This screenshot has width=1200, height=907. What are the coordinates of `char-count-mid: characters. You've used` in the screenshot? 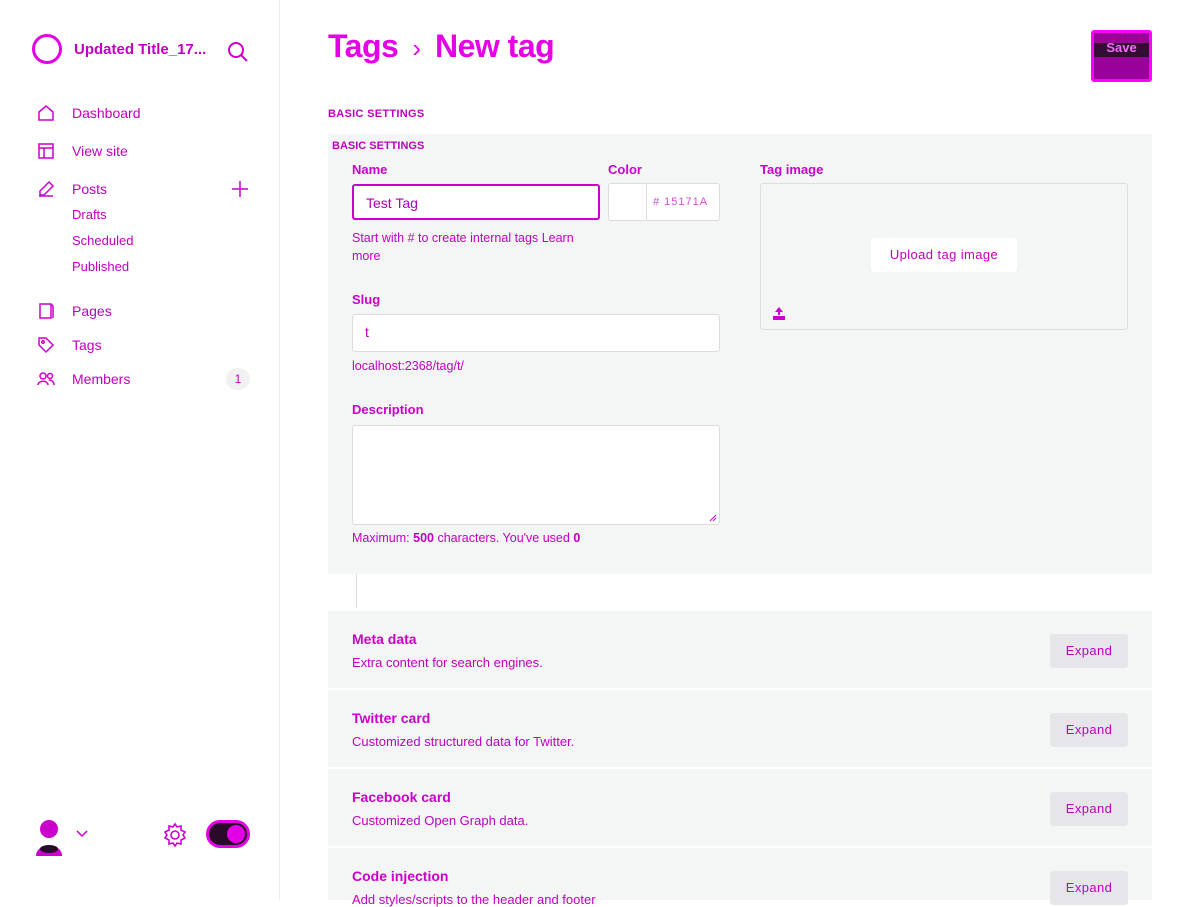 It's located at (503, 538).